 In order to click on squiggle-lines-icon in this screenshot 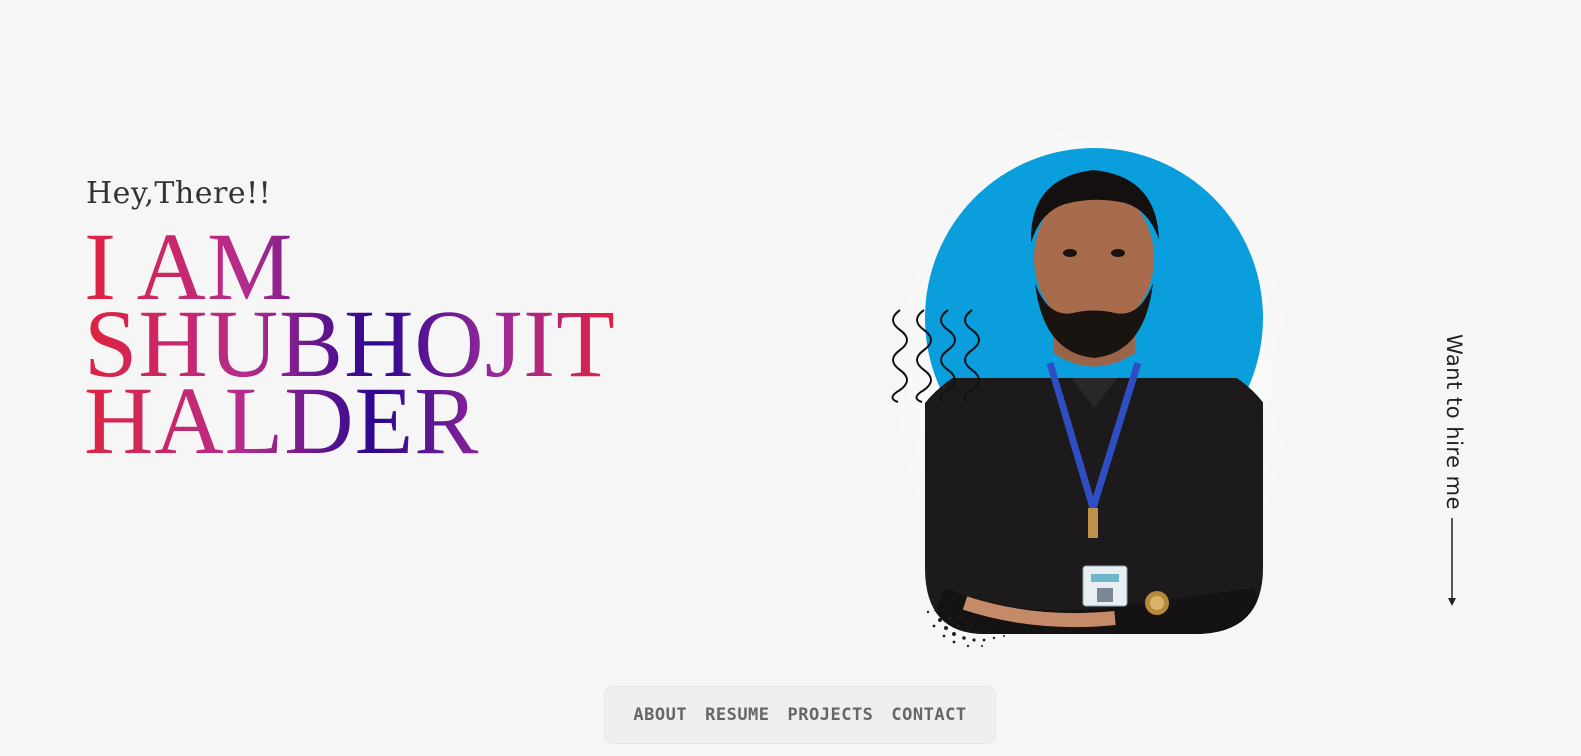, I will do `click(935, 356)`.